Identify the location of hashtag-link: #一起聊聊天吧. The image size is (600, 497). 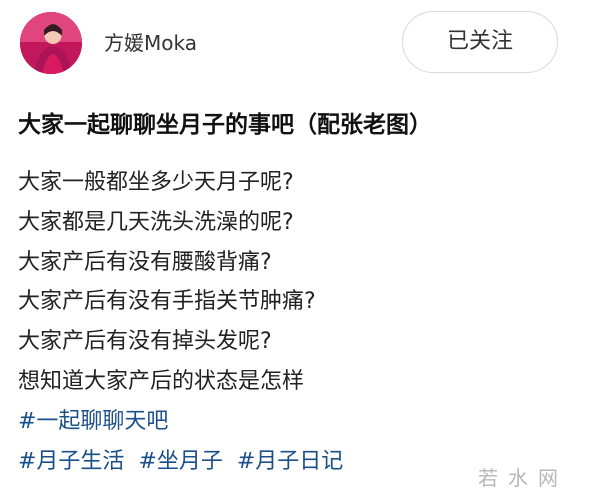
(303, 422).